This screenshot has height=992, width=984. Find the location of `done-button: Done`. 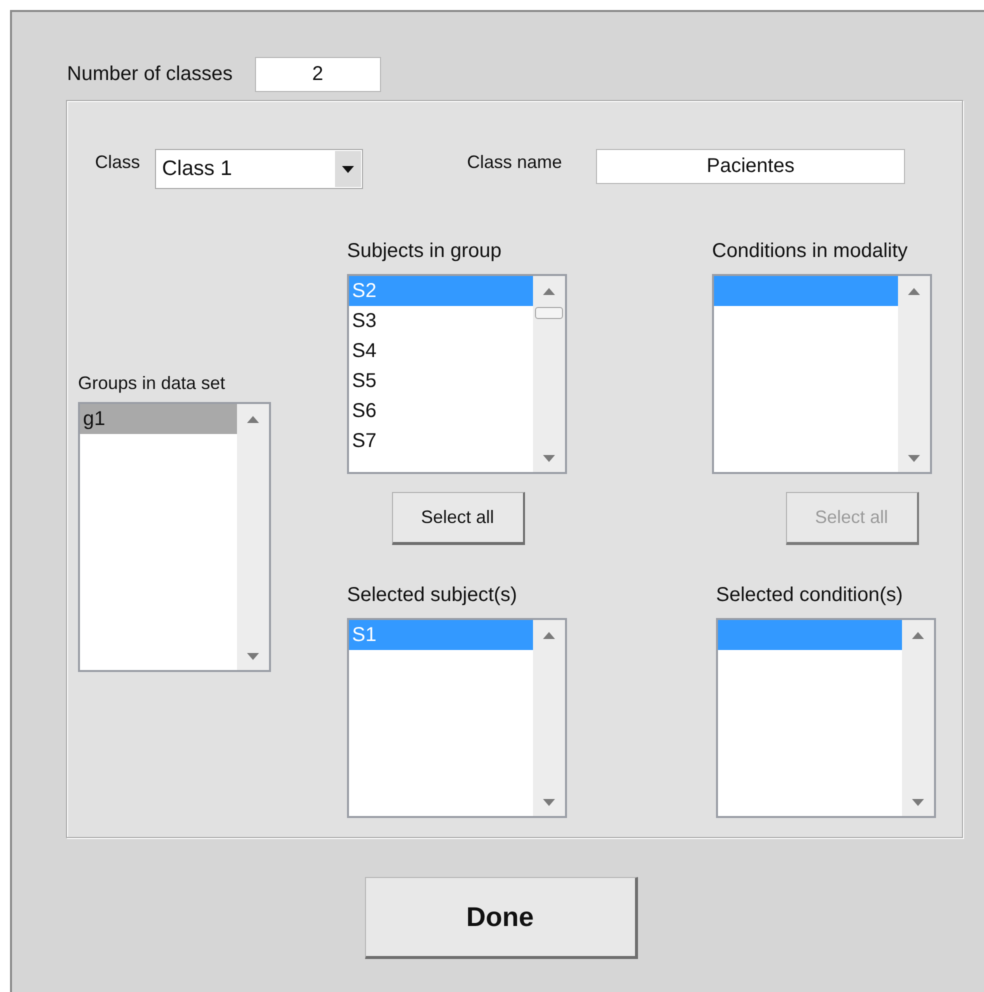

done-button: Done is located at coordinates (501, 918).